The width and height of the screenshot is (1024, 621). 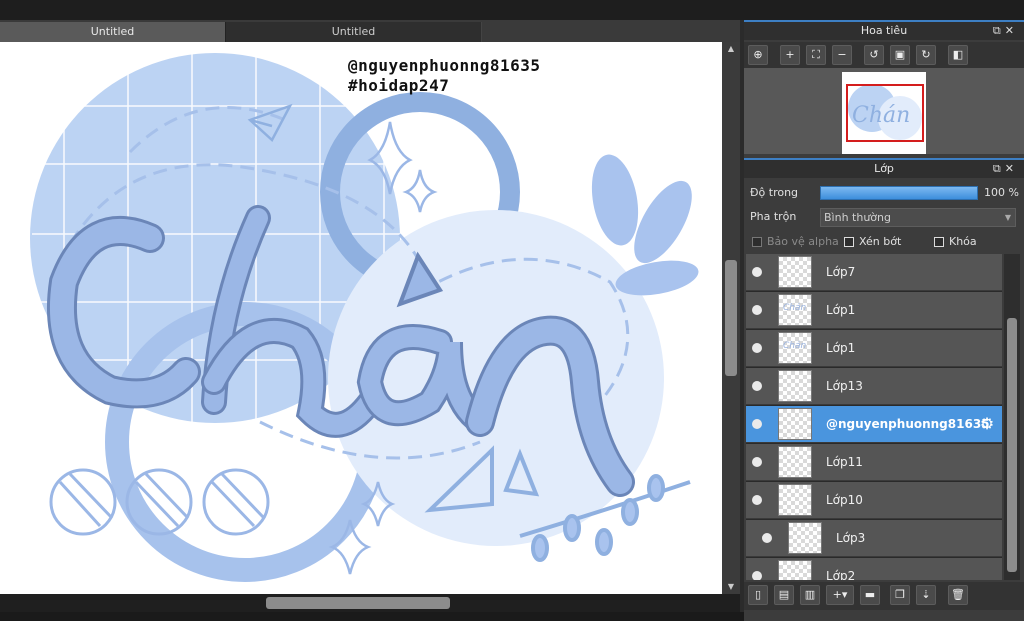 I want to click on lock-checkbox: Khóa, so click(x=955, y=241).